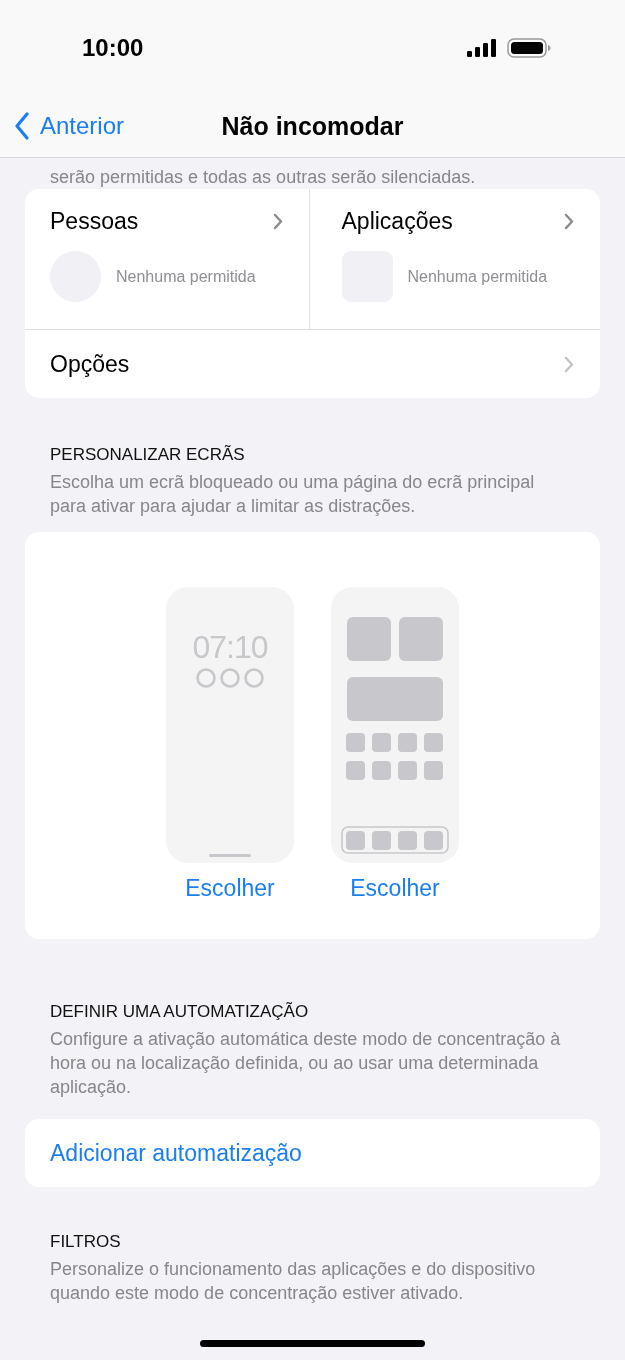  I want to click on section-description: Personalize o funcionamento das aplicações e do dispositivo quando este modo de concentração estiver ativado., so click(293, 1281).